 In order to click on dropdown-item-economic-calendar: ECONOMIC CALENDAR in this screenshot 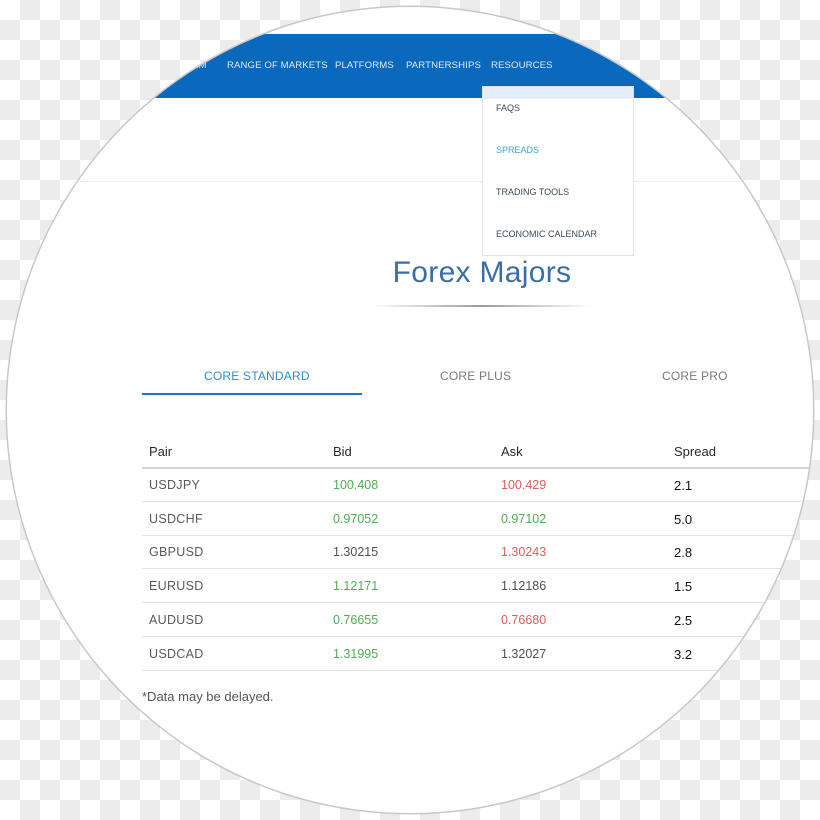, I will do `click(546, 234)`.